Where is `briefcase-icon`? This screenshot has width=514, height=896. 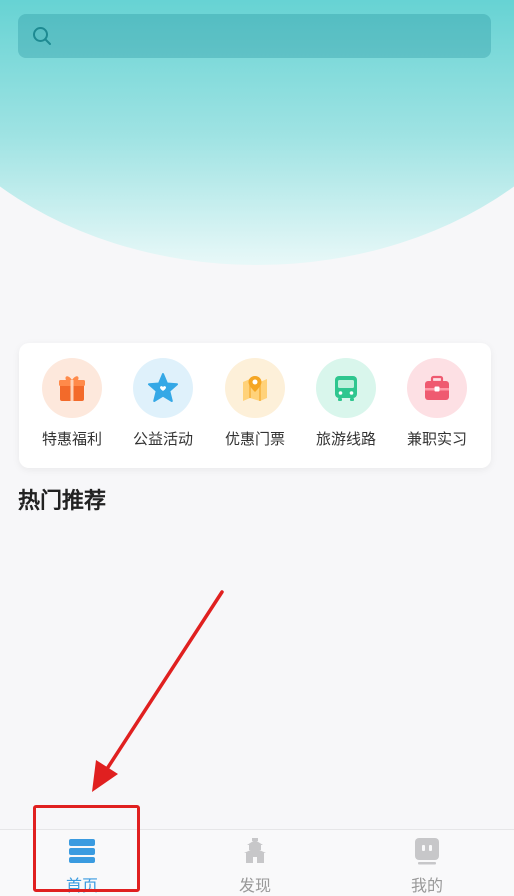 briefcase-icon is located at coordinates (437, 388).